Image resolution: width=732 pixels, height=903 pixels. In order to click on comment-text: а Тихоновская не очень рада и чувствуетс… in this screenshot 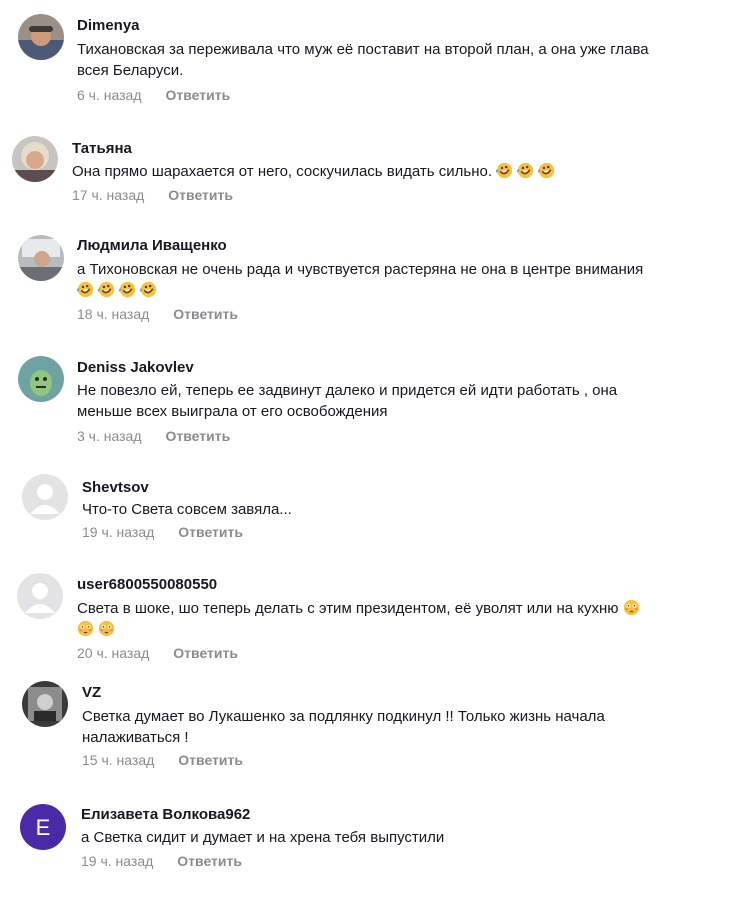, I will do `click(397, 280)`.